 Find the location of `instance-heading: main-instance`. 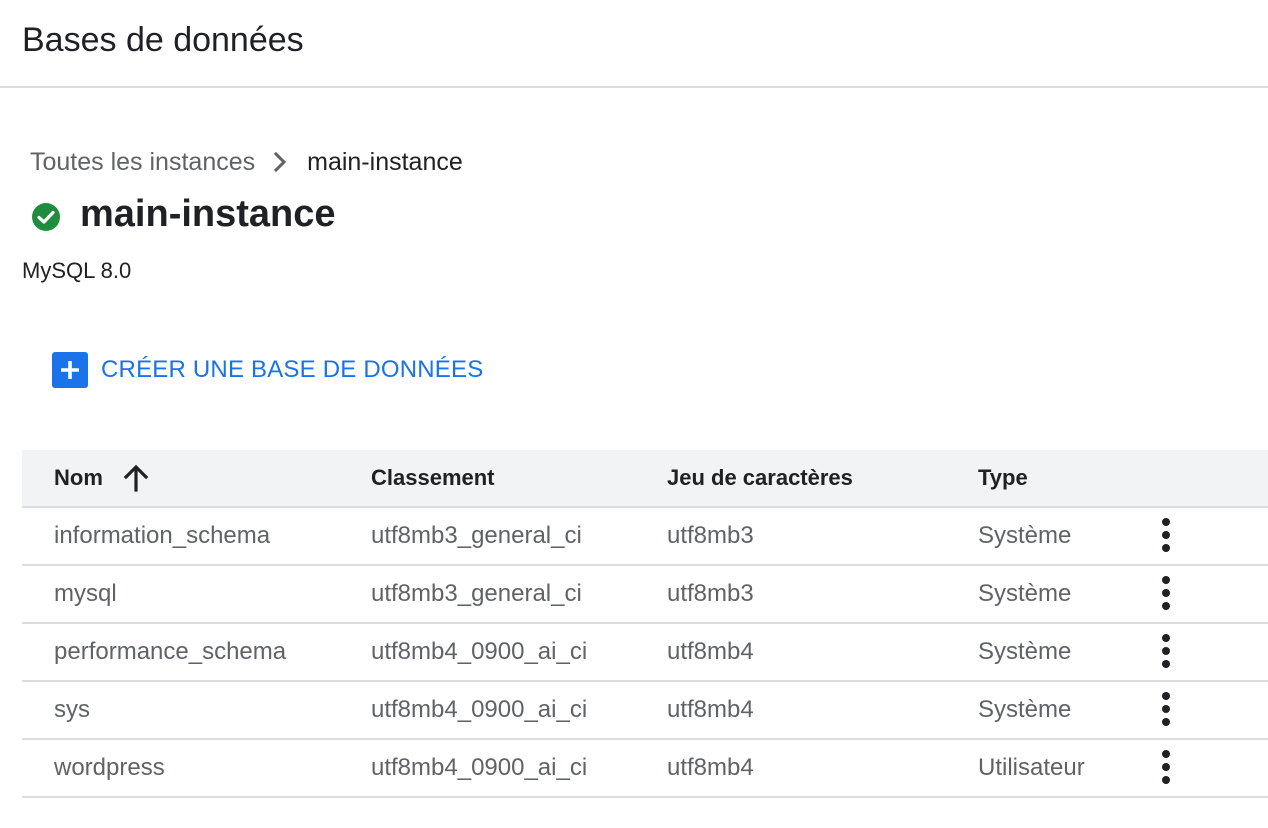

instance-heading: main-instance is located at coordinates (183, 214).